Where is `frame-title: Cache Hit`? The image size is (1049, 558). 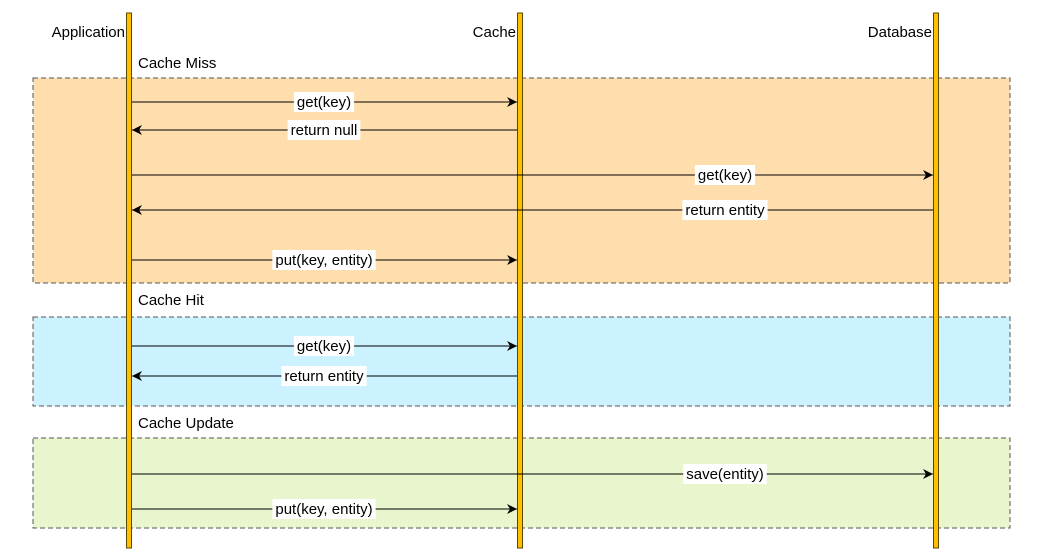 frame-title: Cache Hit is located at coordinates (171, 300).